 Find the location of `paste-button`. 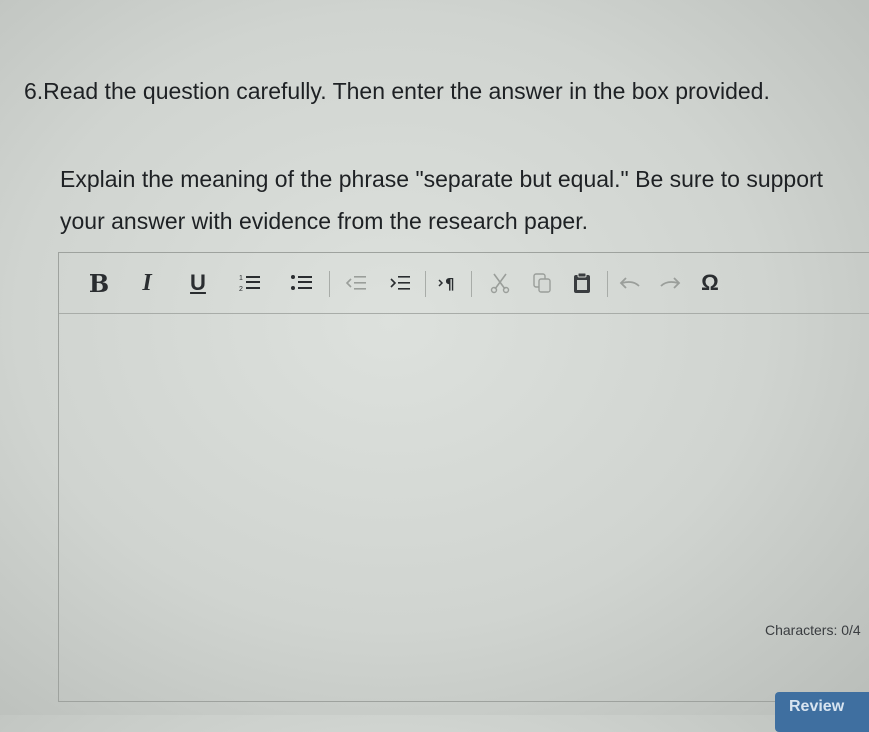

paste-button is located at coordinates (582, 283).